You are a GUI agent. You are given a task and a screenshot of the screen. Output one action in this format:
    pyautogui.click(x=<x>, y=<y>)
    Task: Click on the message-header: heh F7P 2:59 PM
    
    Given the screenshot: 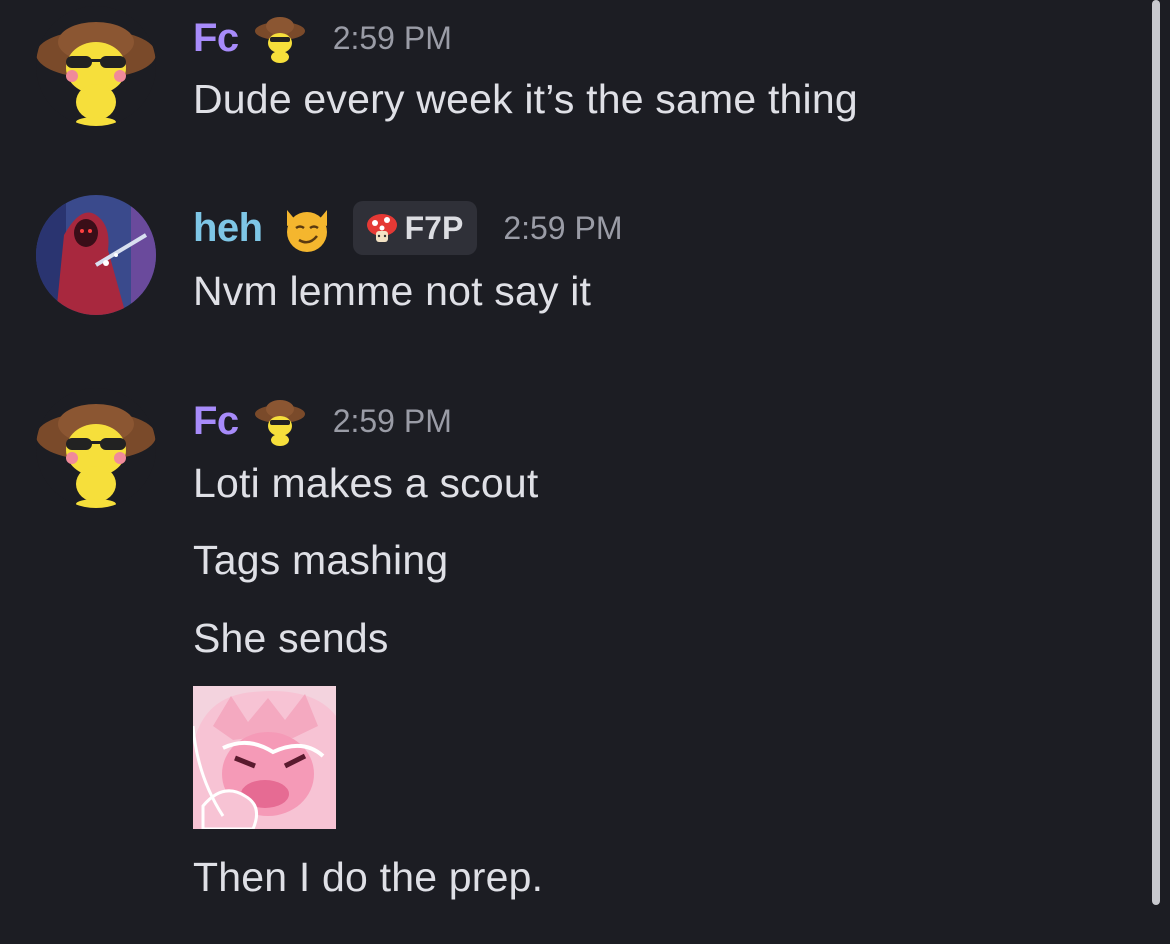 What is the action you would take?
    pyautogui.click(x=407, y=228)
    